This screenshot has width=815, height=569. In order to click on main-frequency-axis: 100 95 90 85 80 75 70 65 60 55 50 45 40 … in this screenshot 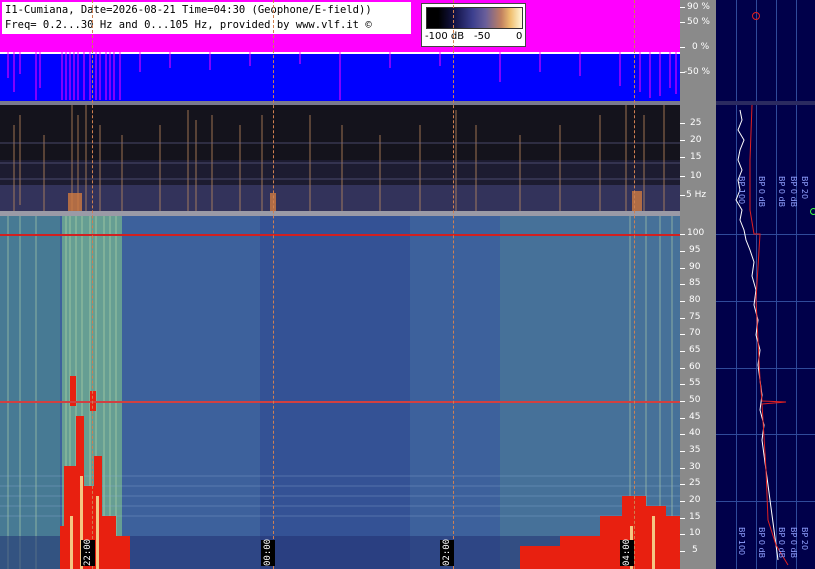, I will do `click(698, 392)`.